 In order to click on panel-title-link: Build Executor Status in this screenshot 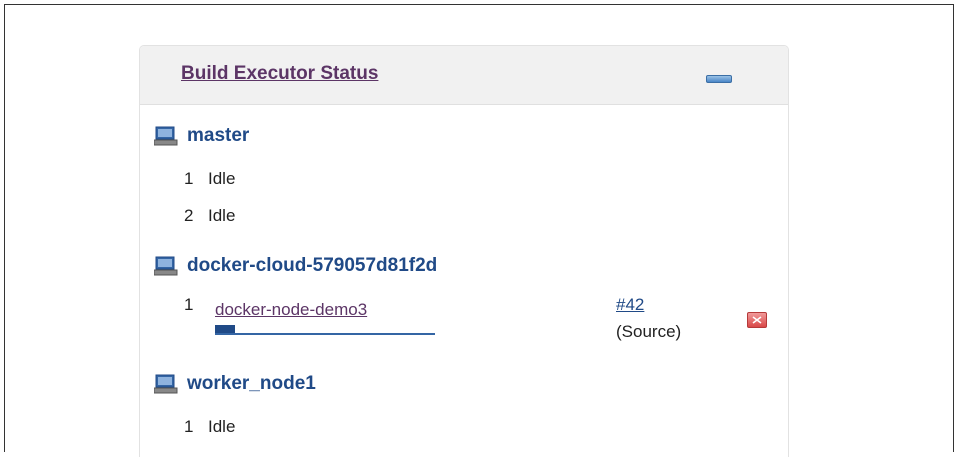, I will do `click(279, 74)`.